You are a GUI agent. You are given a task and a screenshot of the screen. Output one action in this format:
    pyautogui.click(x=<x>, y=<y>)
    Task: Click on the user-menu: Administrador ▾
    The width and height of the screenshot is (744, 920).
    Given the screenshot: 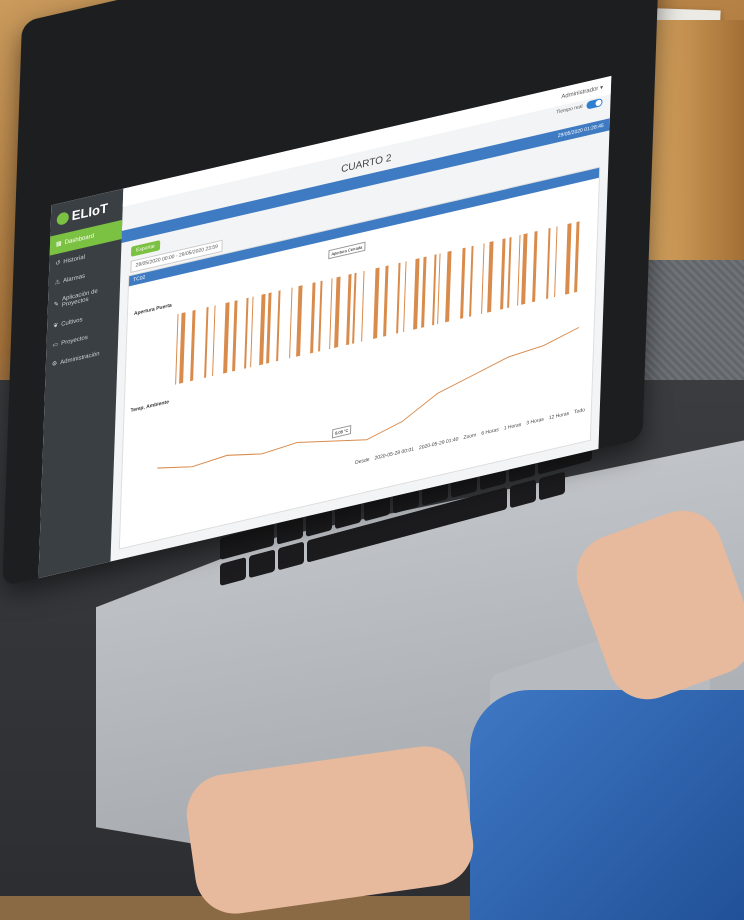 What is the action you would take?
    pyautogui.click(x=582, y=91)
    